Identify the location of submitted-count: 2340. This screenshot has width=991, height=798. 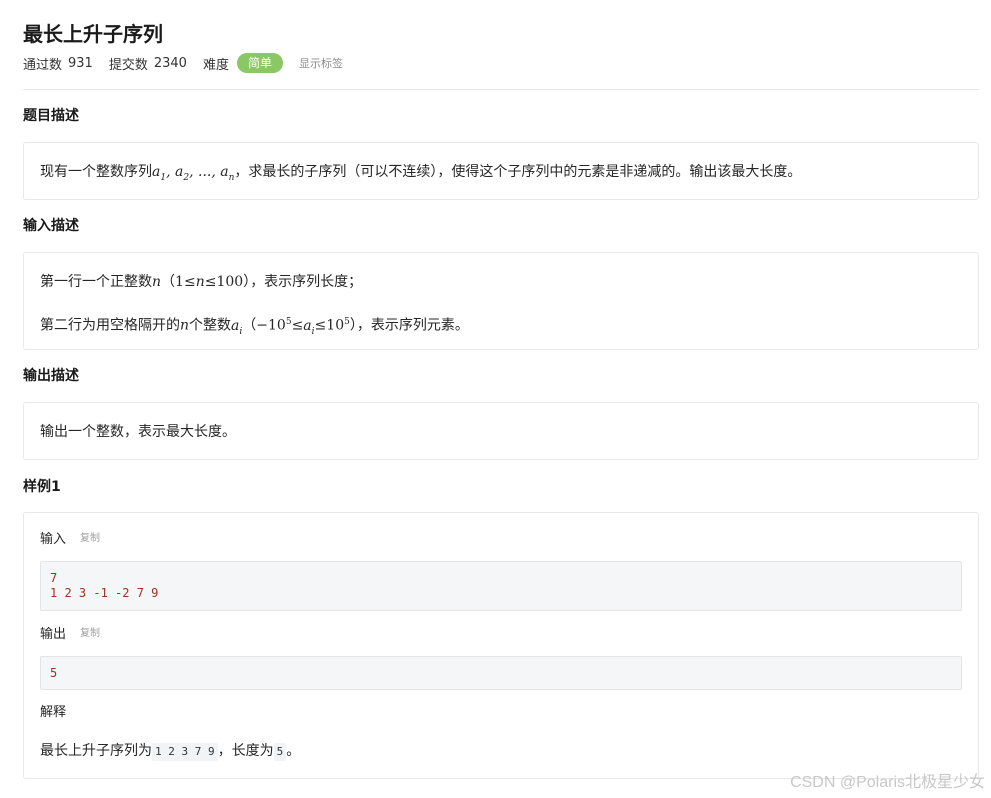
(170, 63).